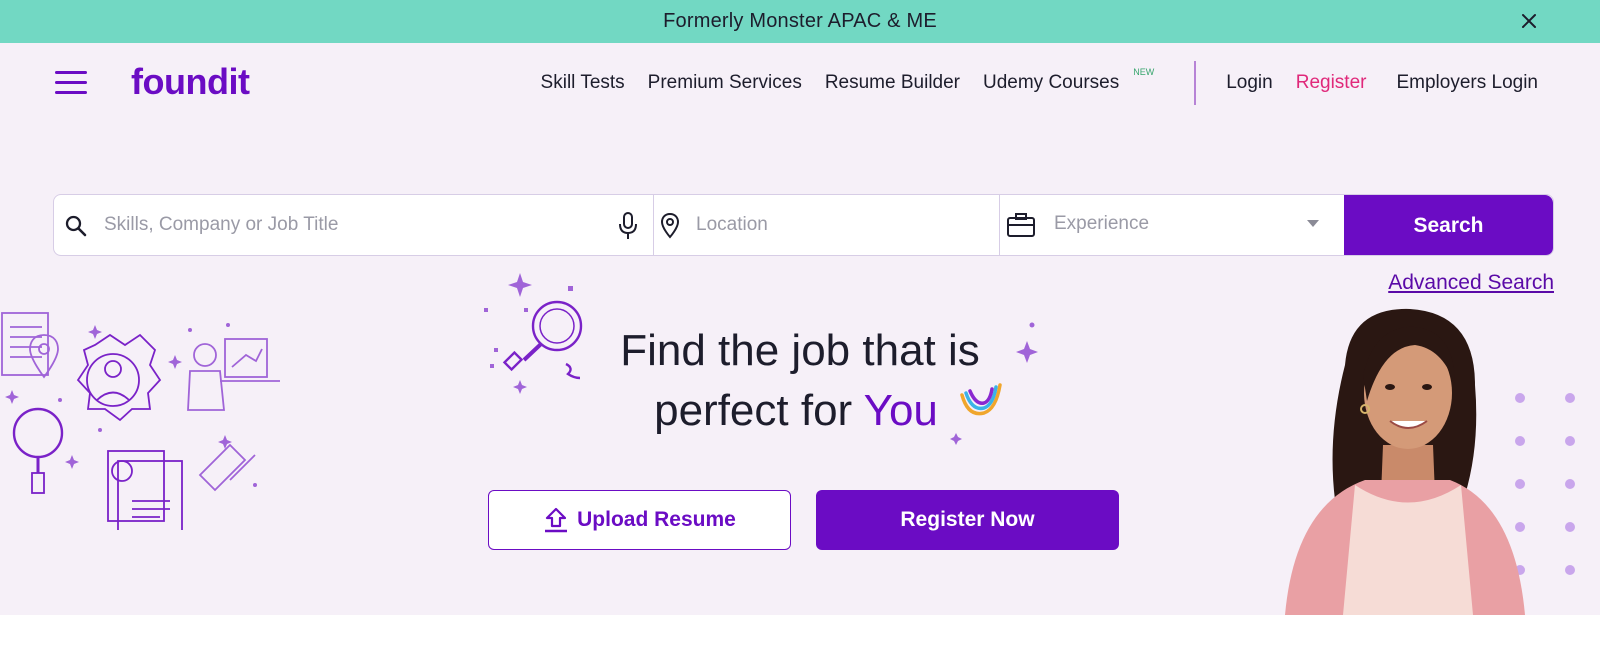  What do you see at coordinates (1467, 83) in the screenshot?
I see `nav-employers-login: Employers Login` at bounding box center [1467, 83].